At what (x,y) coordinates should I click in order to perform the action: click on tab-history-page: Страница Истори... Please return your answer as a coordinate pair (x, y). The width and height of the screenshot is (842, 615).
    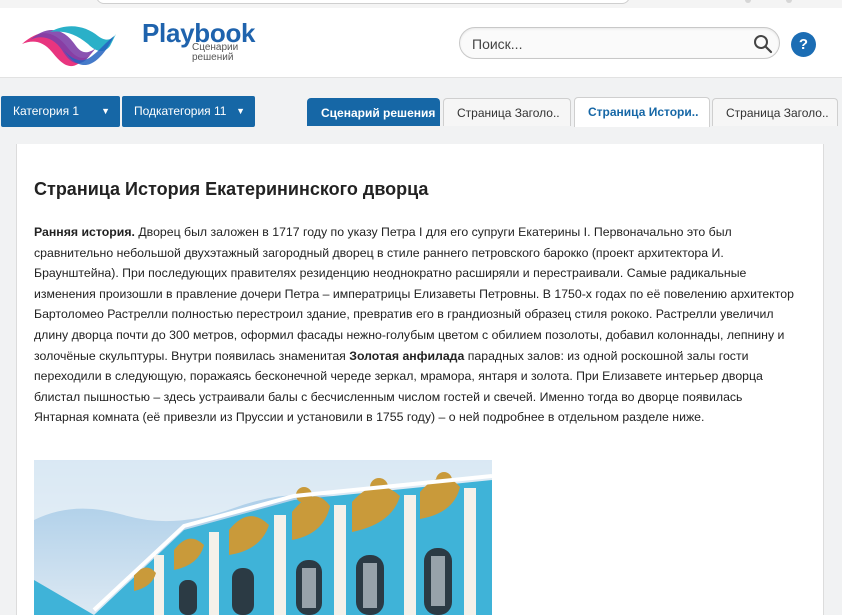
    Looking at the image, I should click on (642, 112).